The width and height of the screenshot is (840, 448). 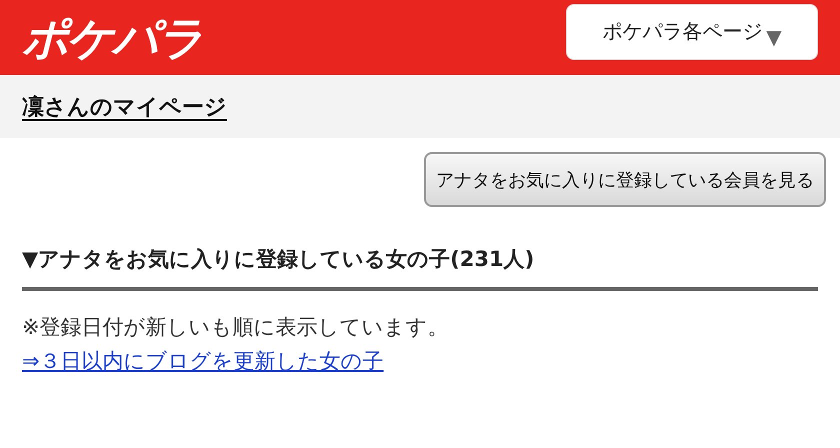 I want to click on page-title-link: 凜さんのマイページ, so click(x=124, y=107).